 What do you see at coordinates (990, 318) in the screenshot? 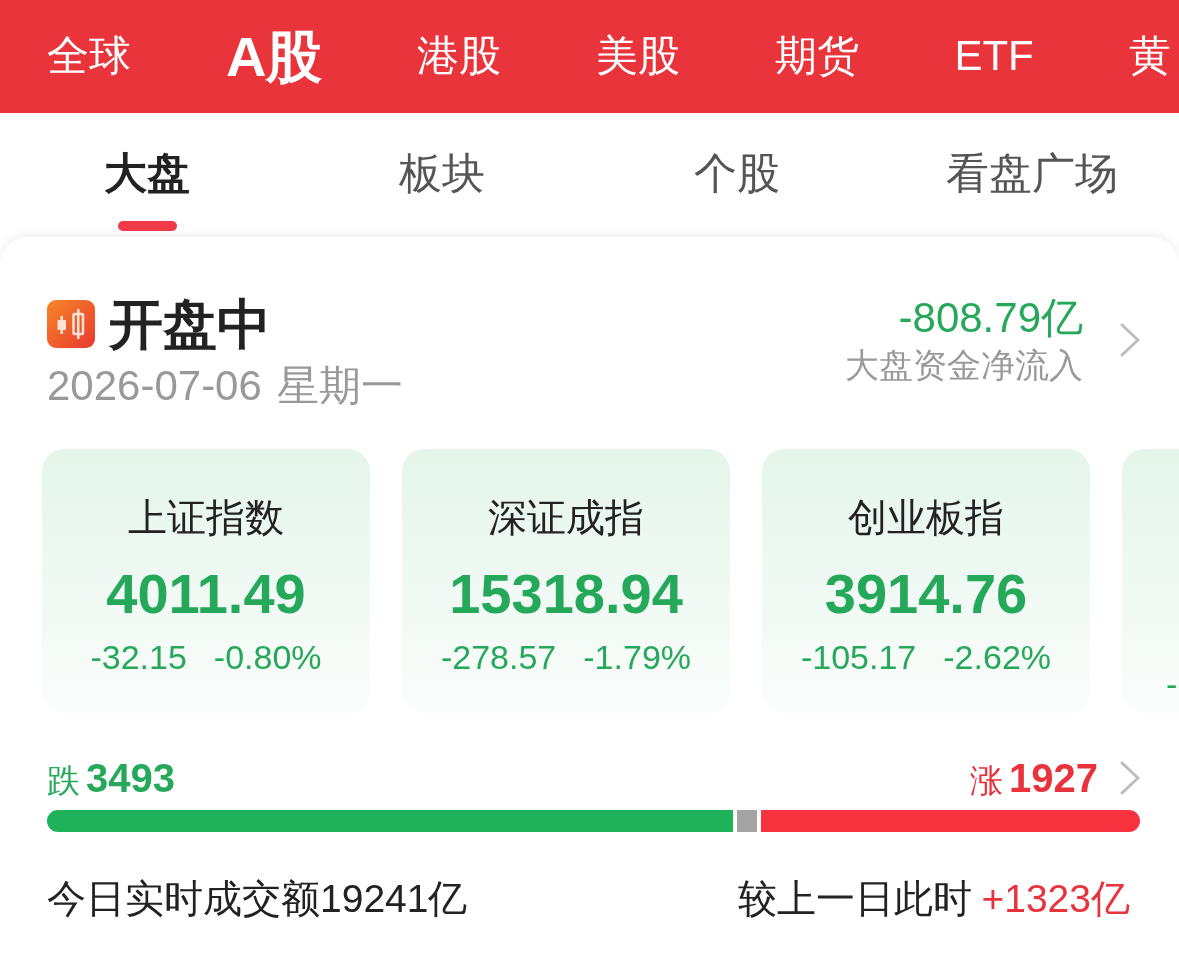
I see `fund-flow-value: -808.79亿` at bounding box center [990, 318].